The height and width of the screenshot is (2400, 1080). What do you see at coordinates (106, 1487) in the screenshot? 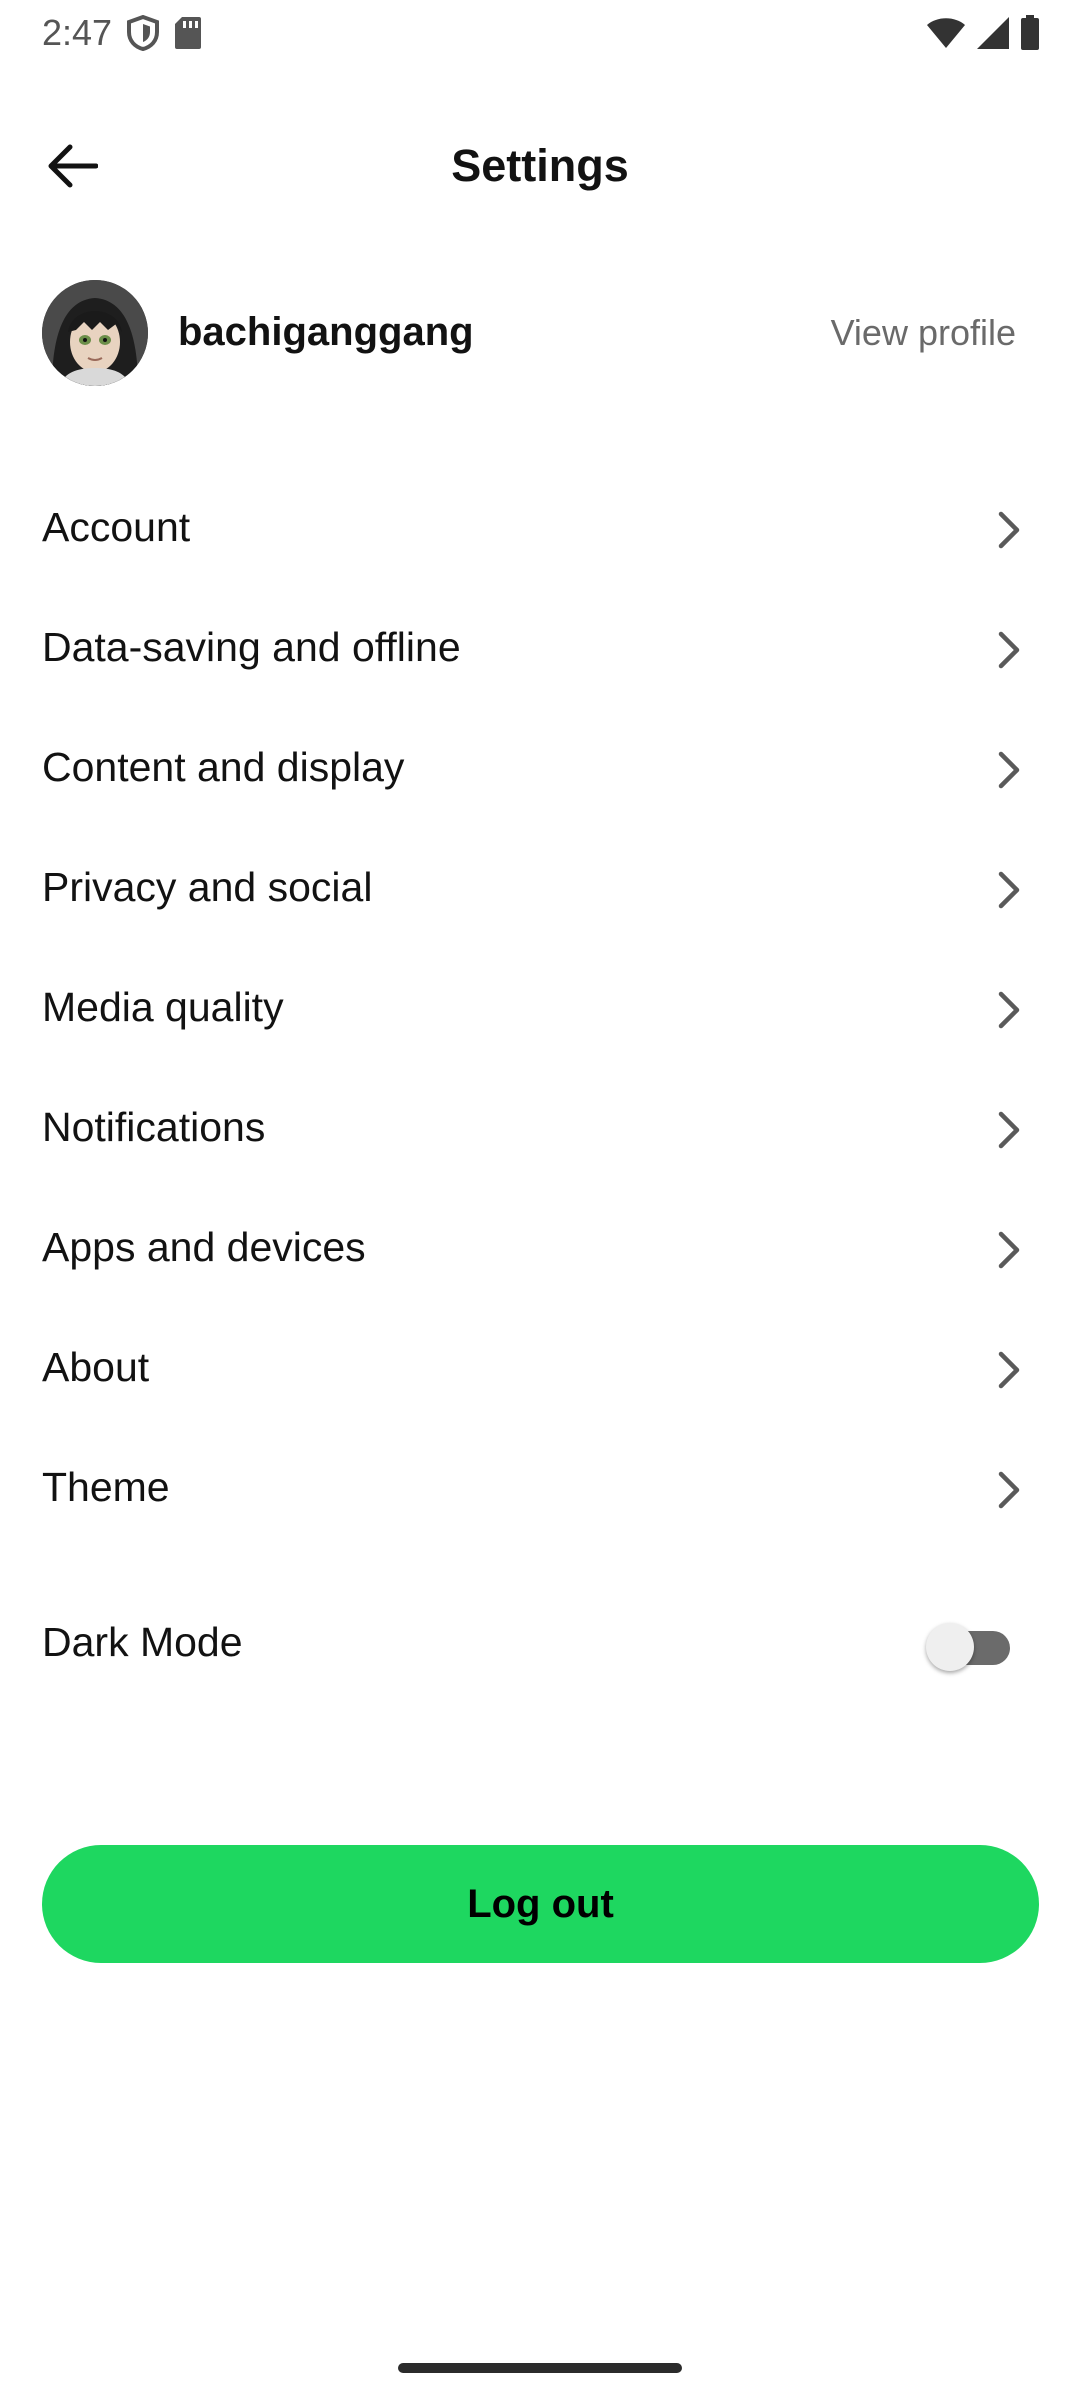
I see `settings-item-label: Theme` at bounding box center [106, 1487].